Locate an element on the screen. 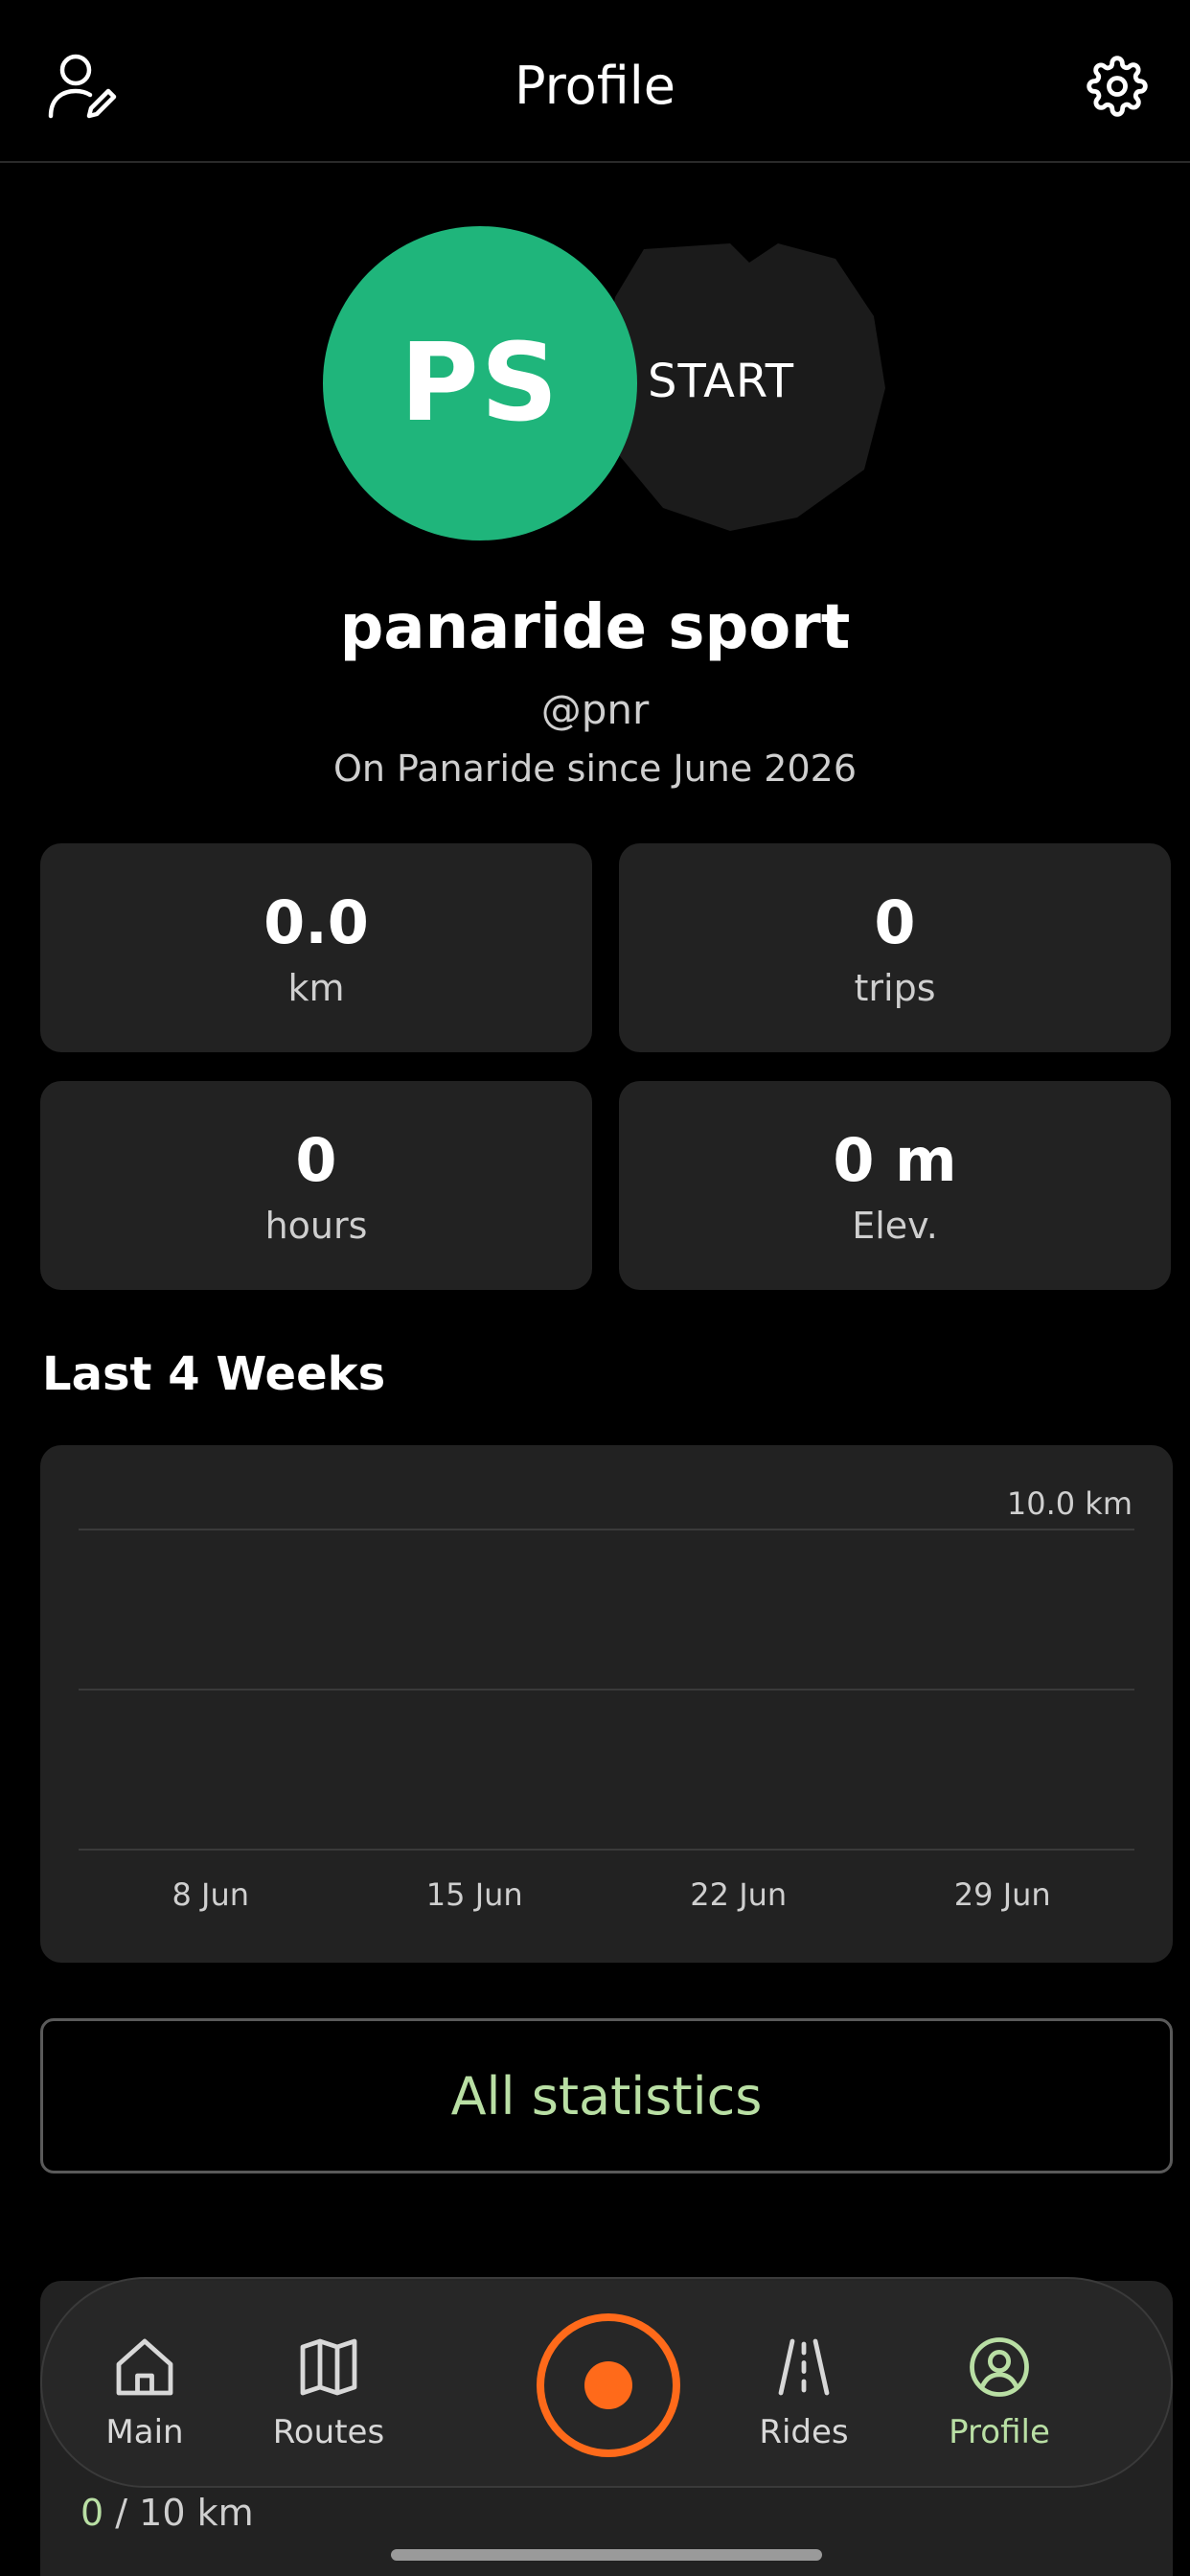 The width and height of the screenshot is (1190, 2576). stat-card-hours: 0 hours is located at coordinates (316, 1185).